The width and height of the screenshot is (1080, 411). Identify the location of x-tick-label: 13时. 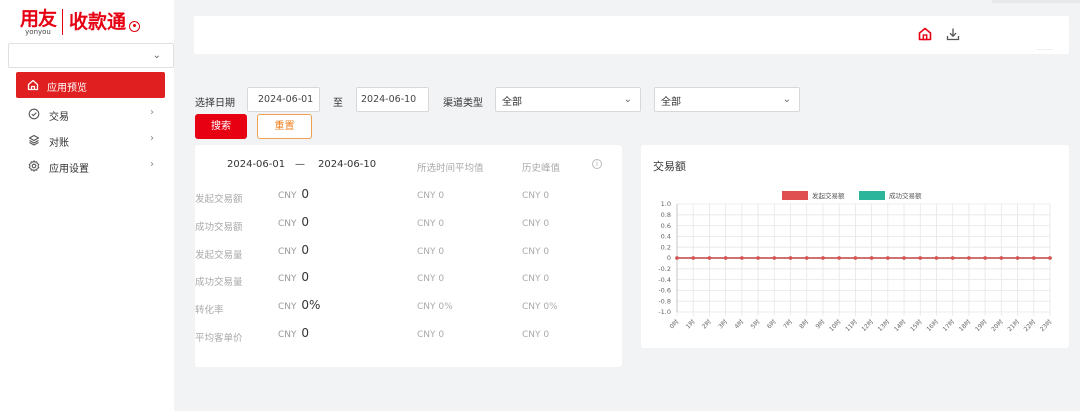
(883, 325).